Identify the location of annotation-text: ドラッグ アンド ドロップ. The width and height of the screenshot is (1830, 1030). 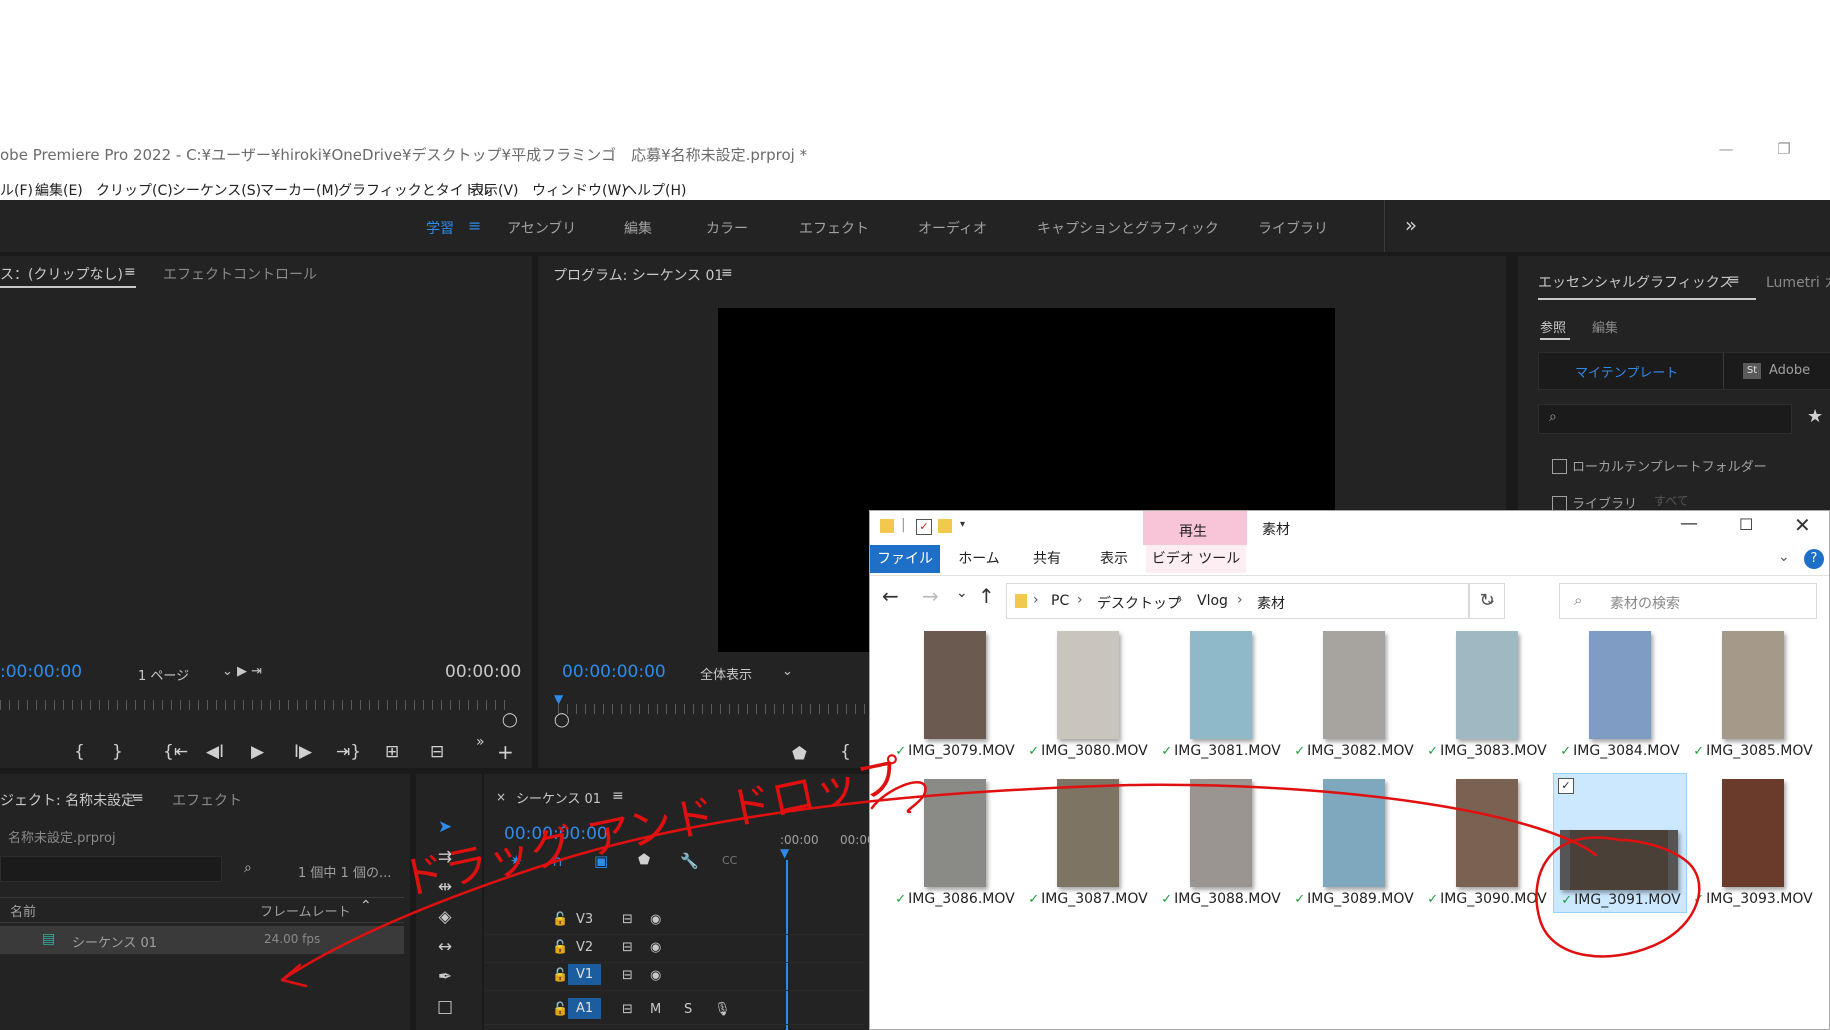
(652, 828).